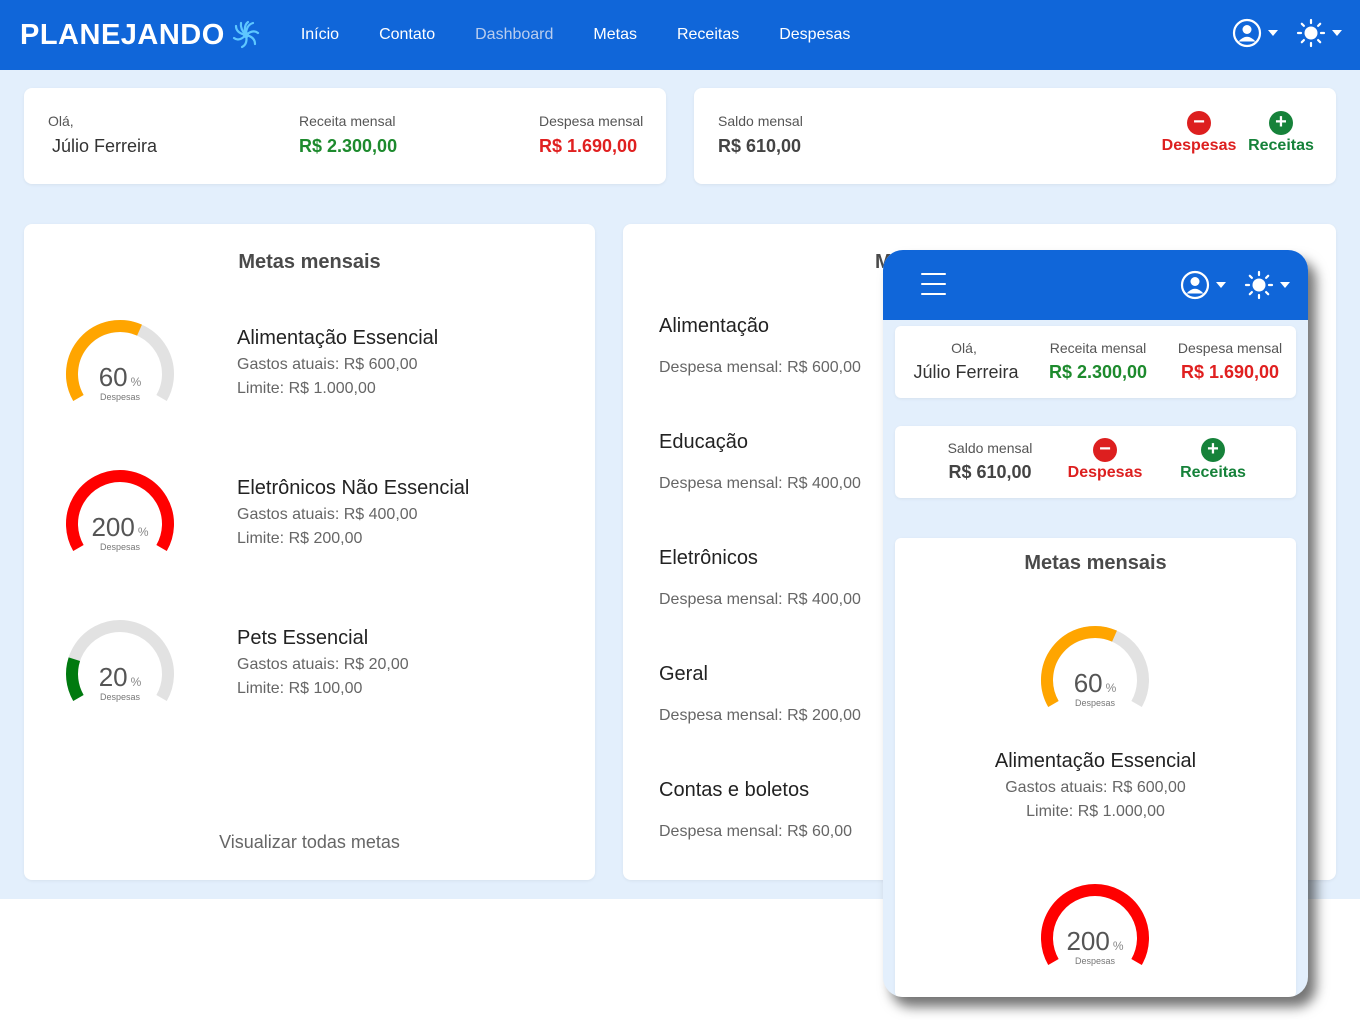 This screenshot has width=1360, height=1020. What do you see at coordinates (61, 121) in the screenshot?
I see `greeting: Olá,` at bounding box center [61, 121].